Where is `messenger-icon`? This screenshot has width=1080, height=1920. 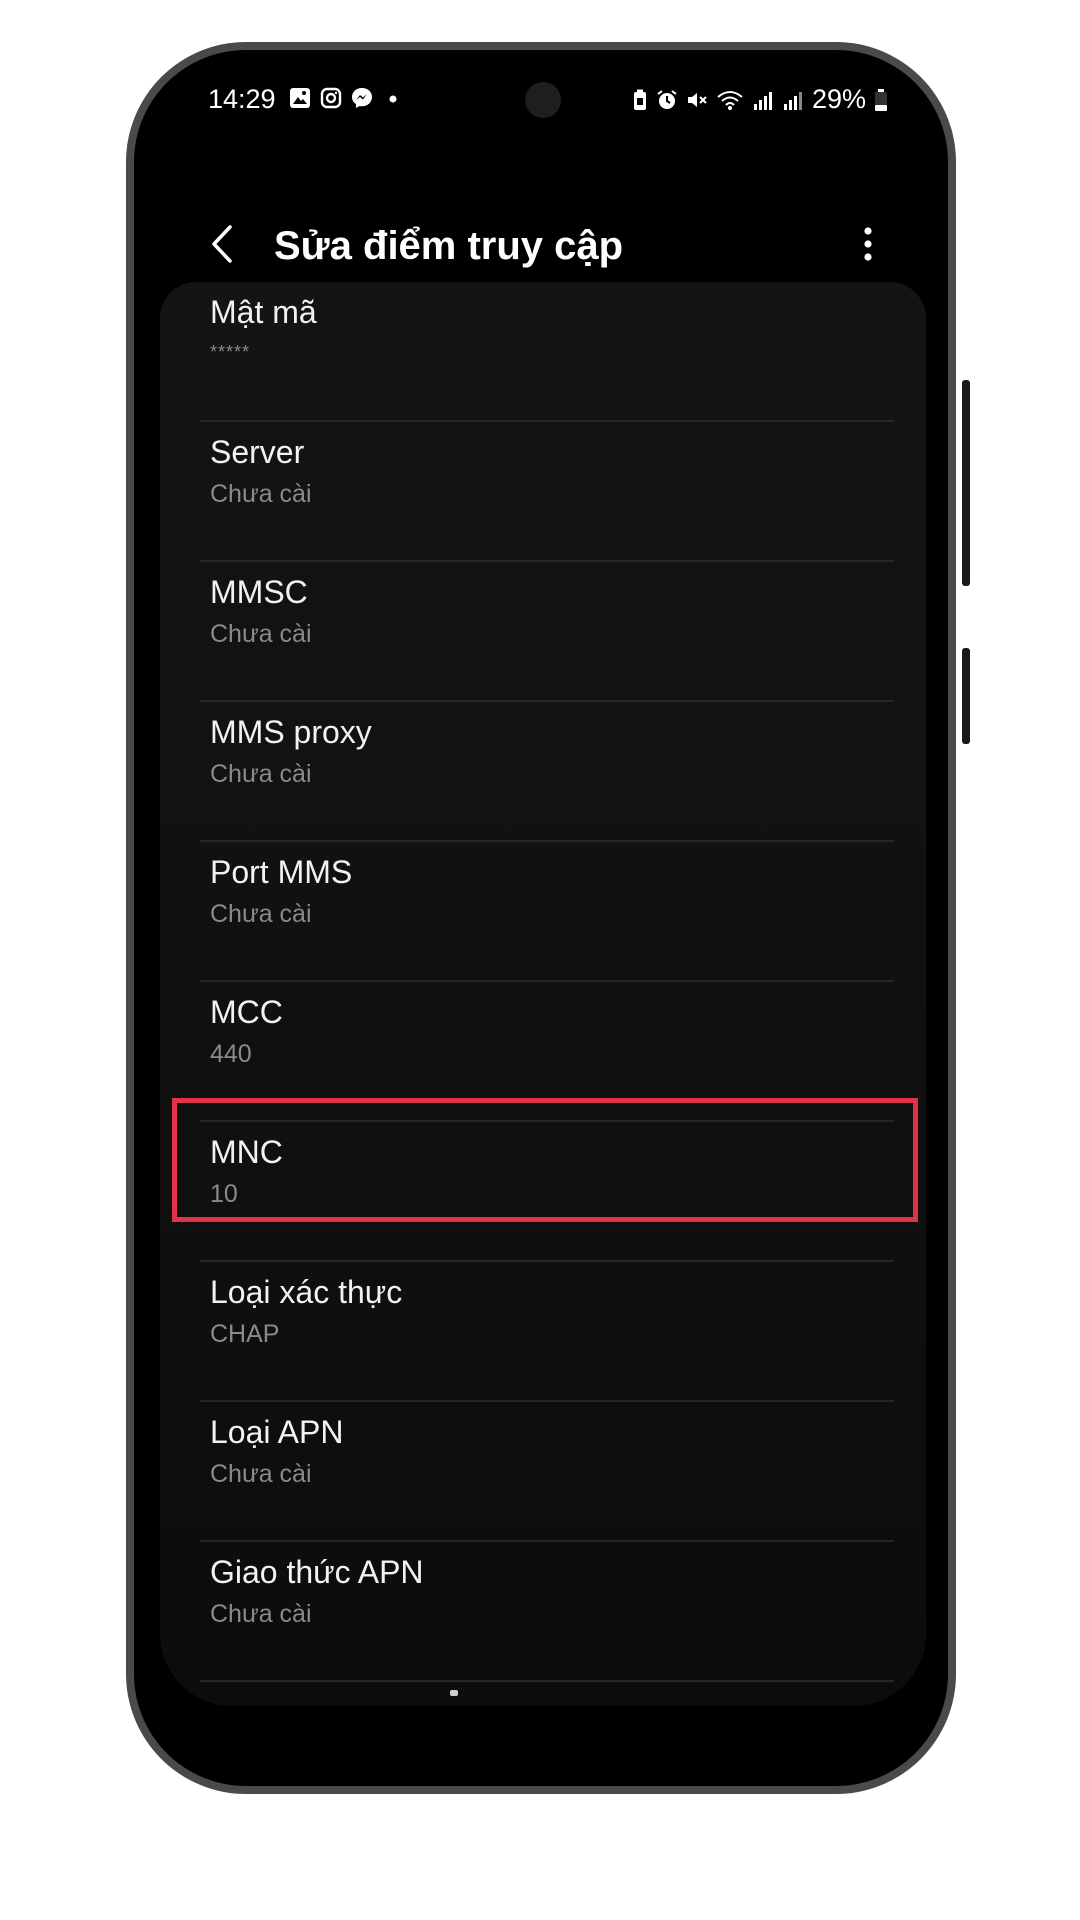
messenger-icon is located at coordinates (362, 98).